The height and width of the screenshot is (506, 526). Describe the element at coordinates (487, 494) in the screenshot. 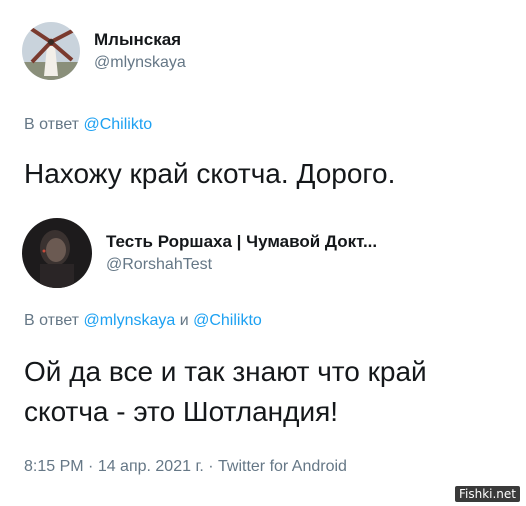

I see `watermark: Fishki.net` at that location.